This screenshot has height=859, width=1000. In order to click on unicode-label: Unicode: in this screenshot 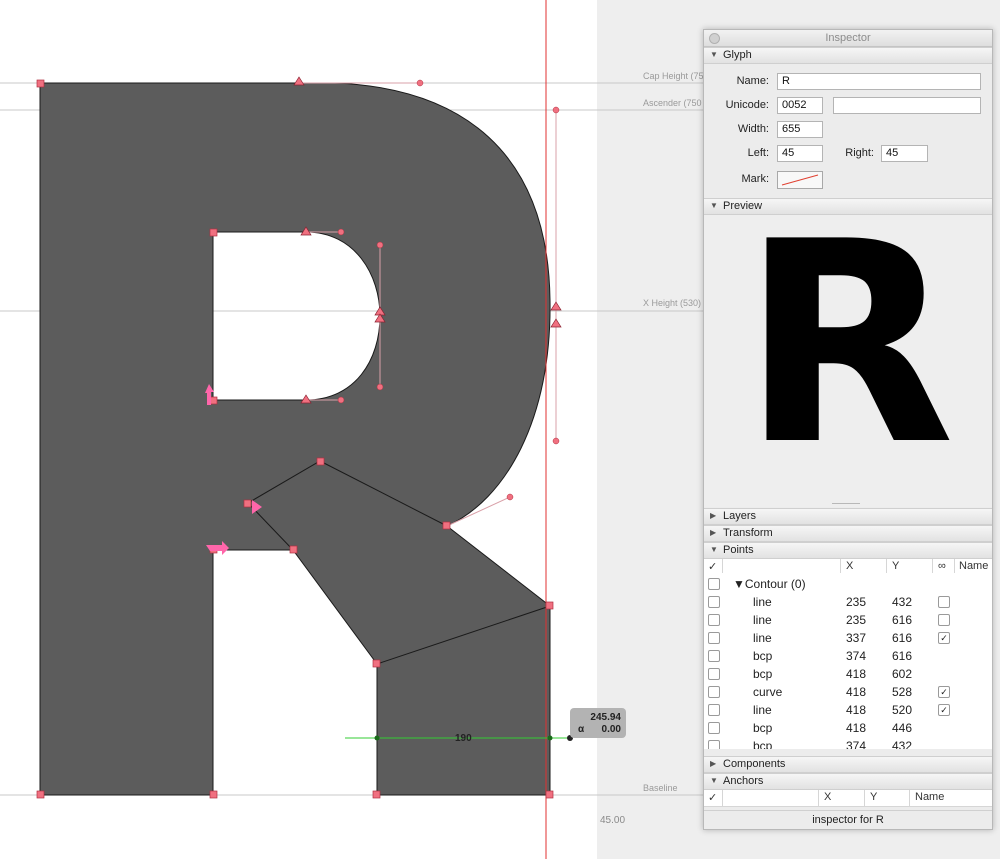, I will do `click(747, 105)`.